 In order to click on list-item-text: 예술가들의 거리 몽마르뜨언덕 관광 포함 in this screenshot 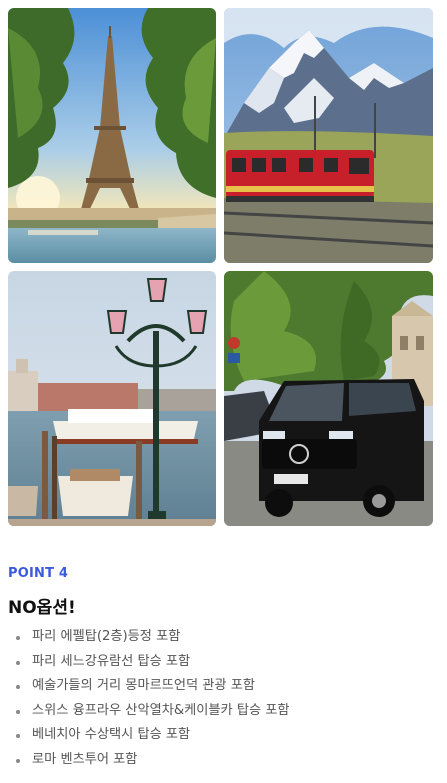, I will do `click(144, 686)`.